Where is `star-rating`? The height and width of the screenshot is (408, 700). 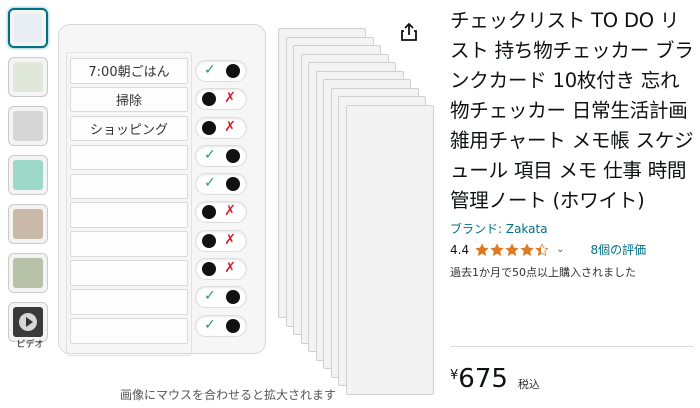 star-rating is located at coordinates (512, 249).